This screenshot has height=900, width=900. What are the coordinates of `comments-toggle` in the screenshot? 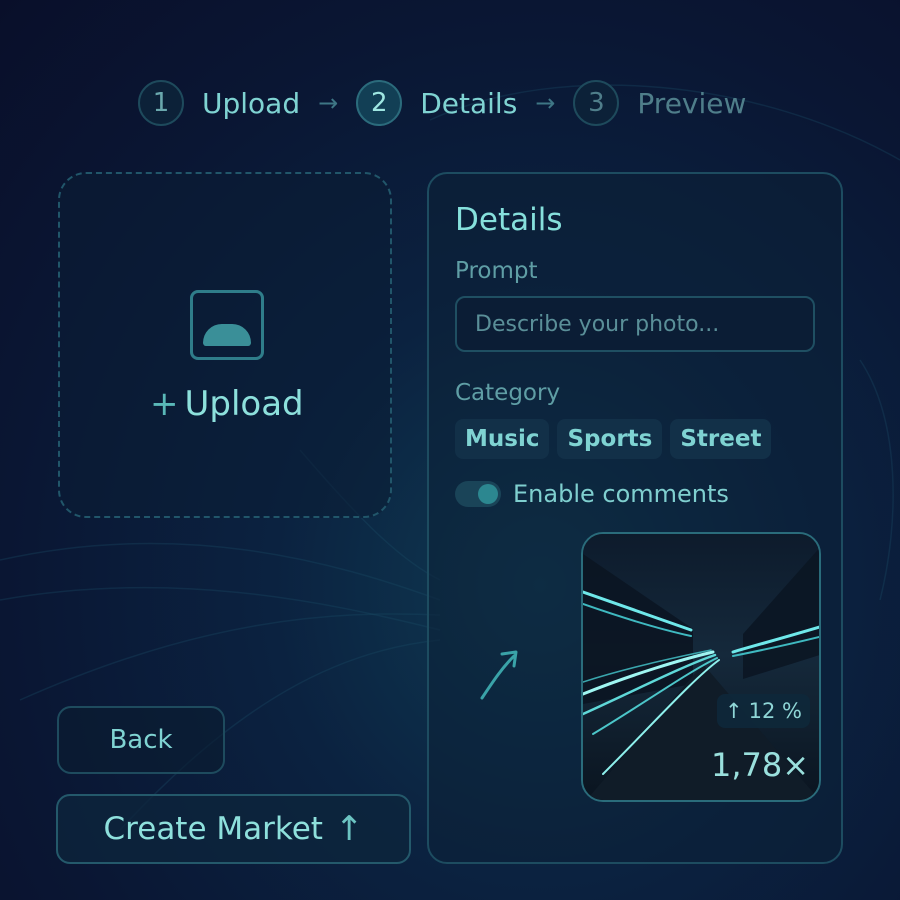 It's located at (478, 494).